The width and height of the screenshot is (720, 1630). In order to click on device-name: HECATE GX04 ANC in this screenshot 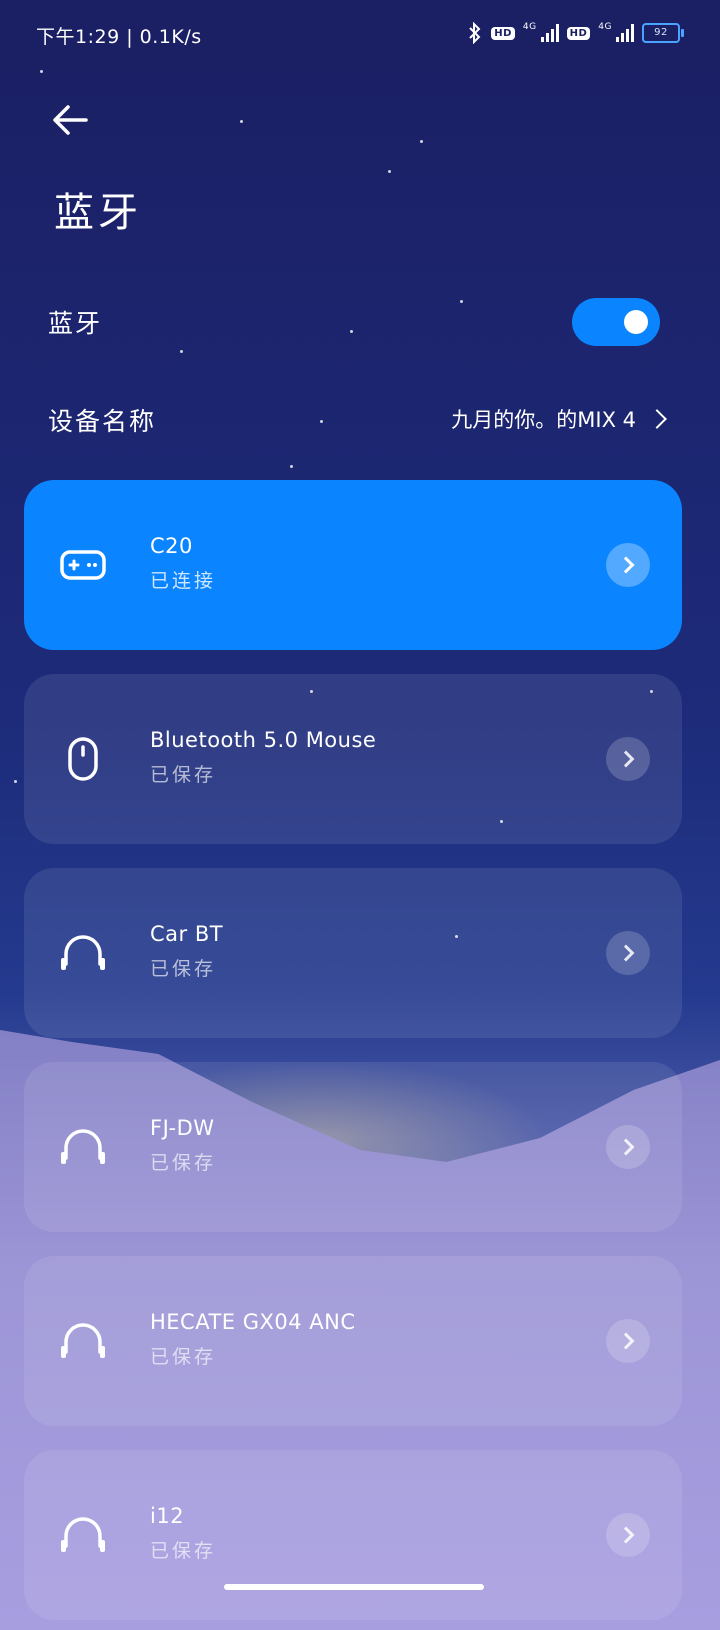, I will do `click(253, 1322)`.